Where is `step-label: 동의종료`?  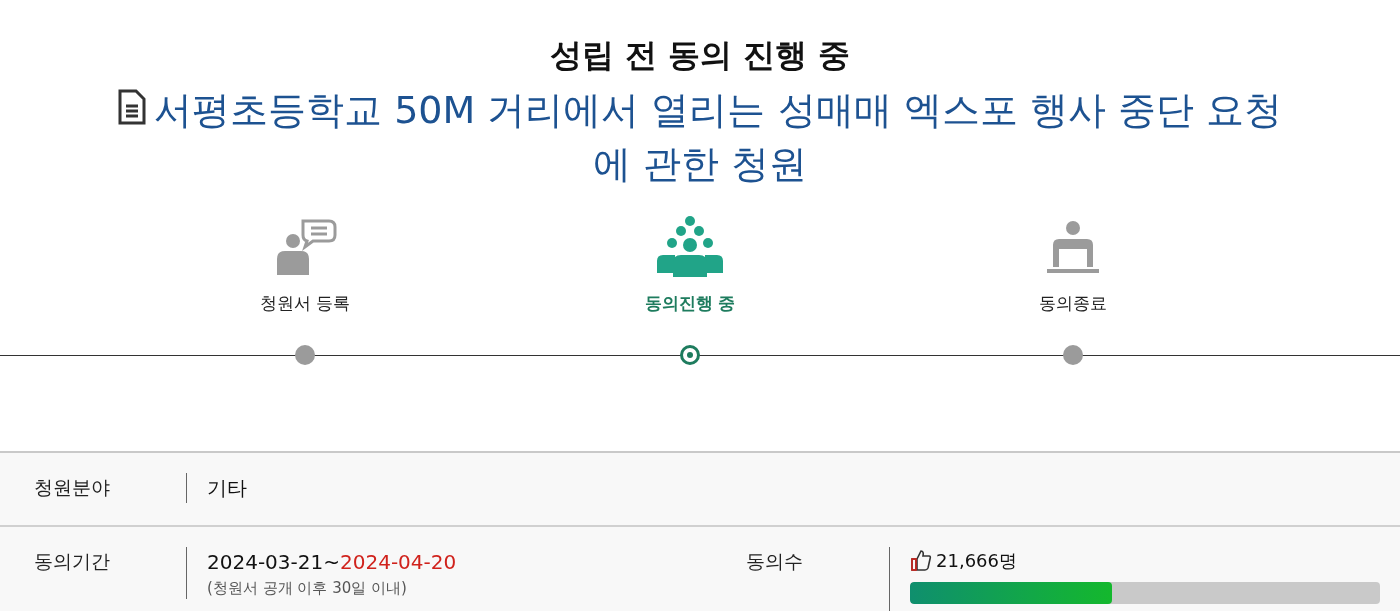
step-label: 동의종료 is located at coordinates (1073, 303).